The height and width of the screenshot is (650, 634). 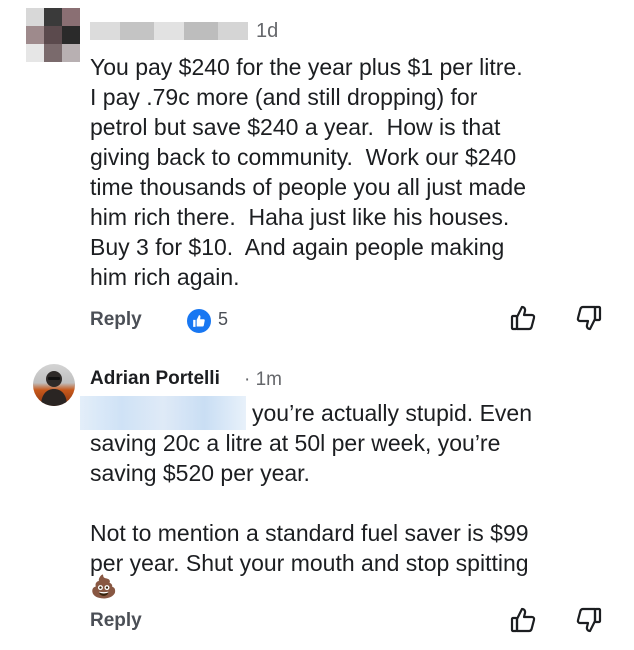 I want to click on author-avatar, so click(x=54, y=385).